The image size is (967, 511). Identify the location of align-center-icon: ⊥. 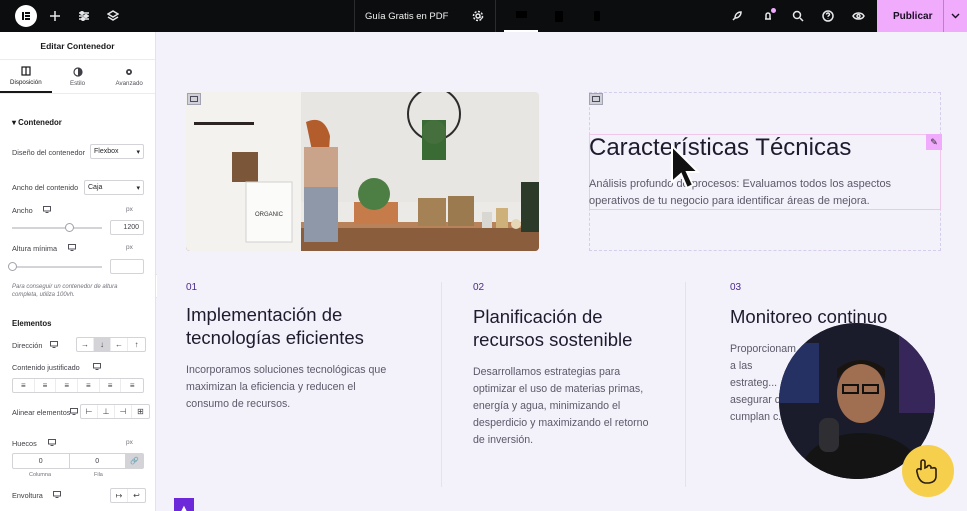
(106, 411).